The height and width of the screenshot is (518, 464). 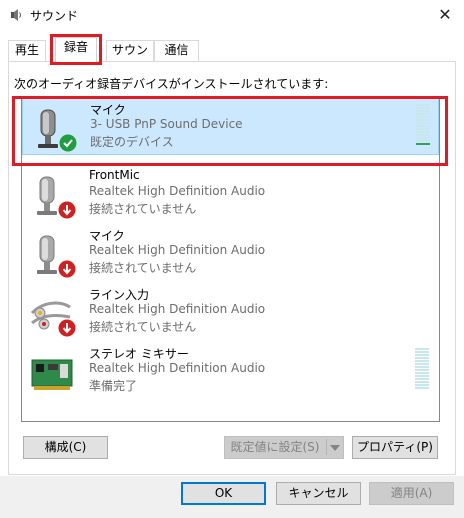 I want to click on cancel-button: キャンセル, so click(x=318, y=493).